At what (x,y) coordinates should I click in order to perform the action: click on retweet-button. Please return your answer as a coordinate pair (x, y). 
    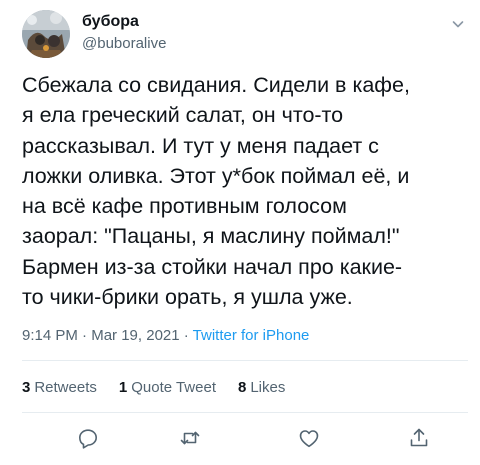
    Looking at the image, I should click on (190, 438).